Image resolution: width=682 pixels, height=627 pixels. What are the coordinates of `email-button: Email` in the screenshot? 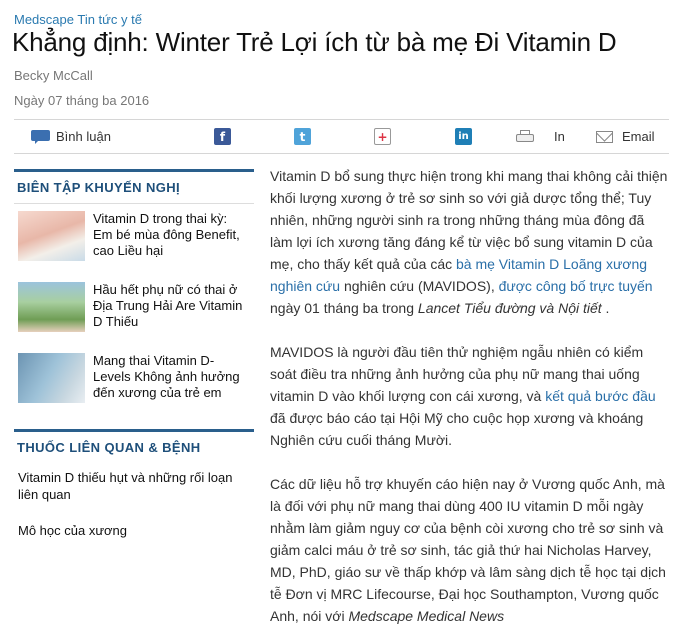 It's located at (625, 136).